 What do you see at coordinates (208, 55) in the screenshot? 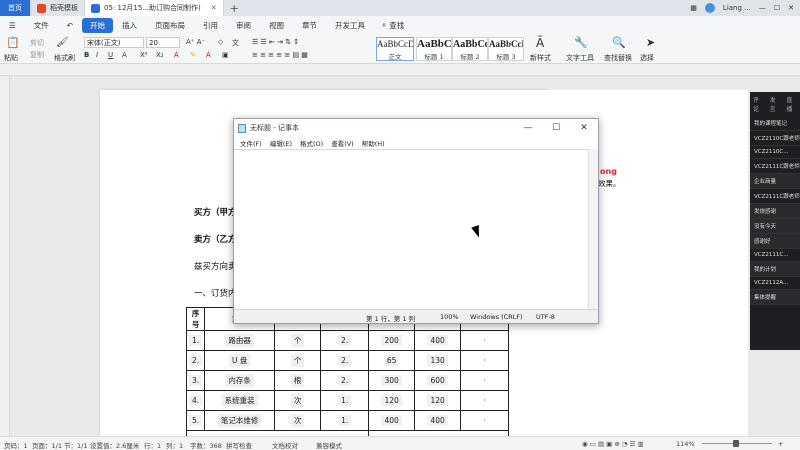
I see `text-color-icon: A` at bounding box center [208, 55].